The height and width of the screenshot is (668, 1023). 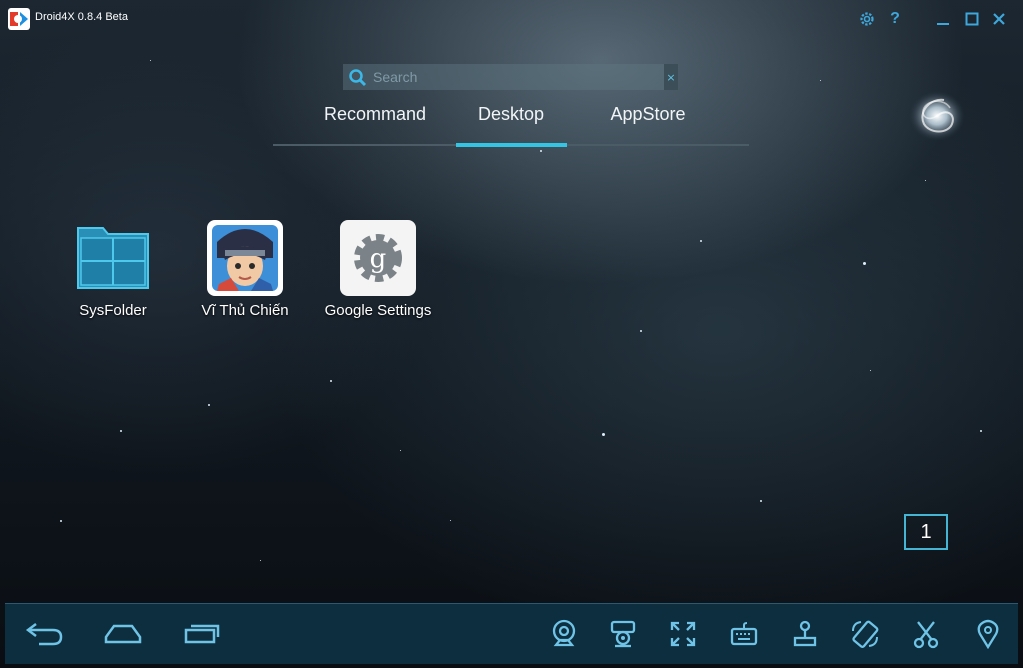 I want to click on search-clear-button: ×, so click(x=671, y=77).